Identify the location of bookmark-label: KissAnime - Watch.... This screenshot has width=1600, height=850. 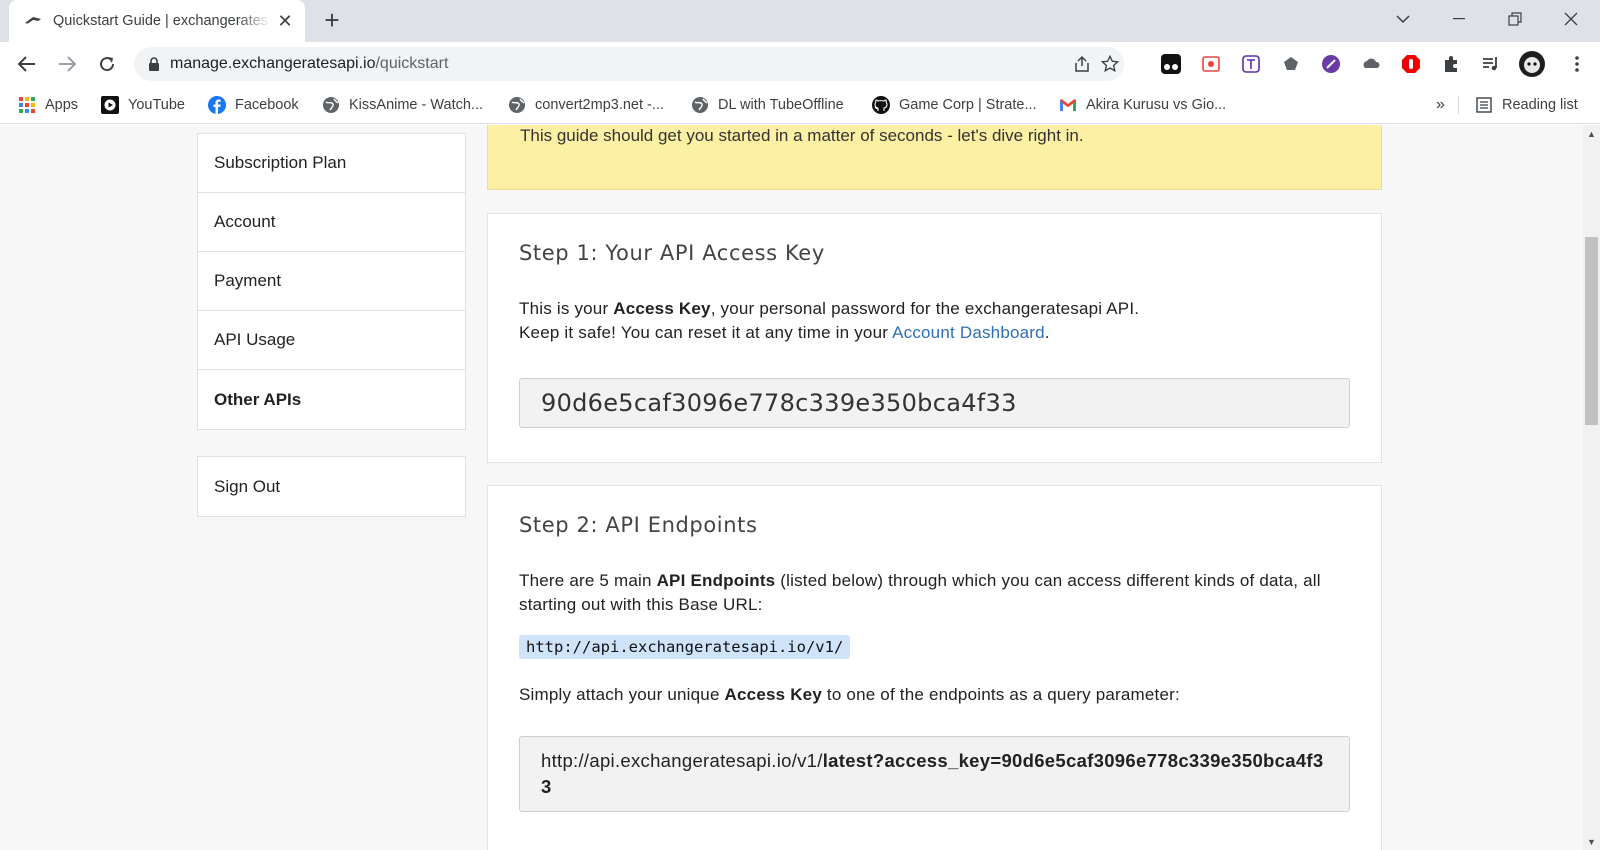
(416, 105).